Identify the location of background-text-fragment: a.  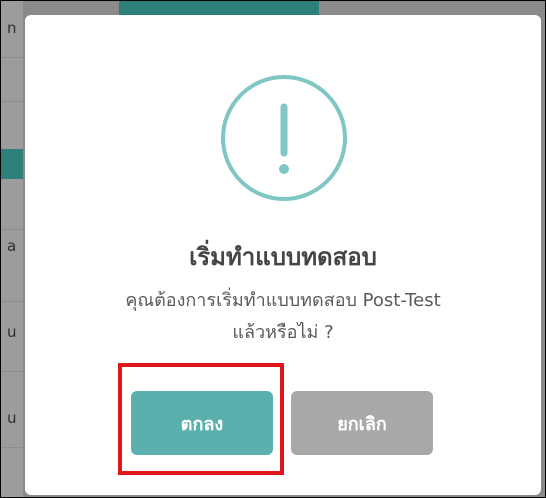
(12, 246).